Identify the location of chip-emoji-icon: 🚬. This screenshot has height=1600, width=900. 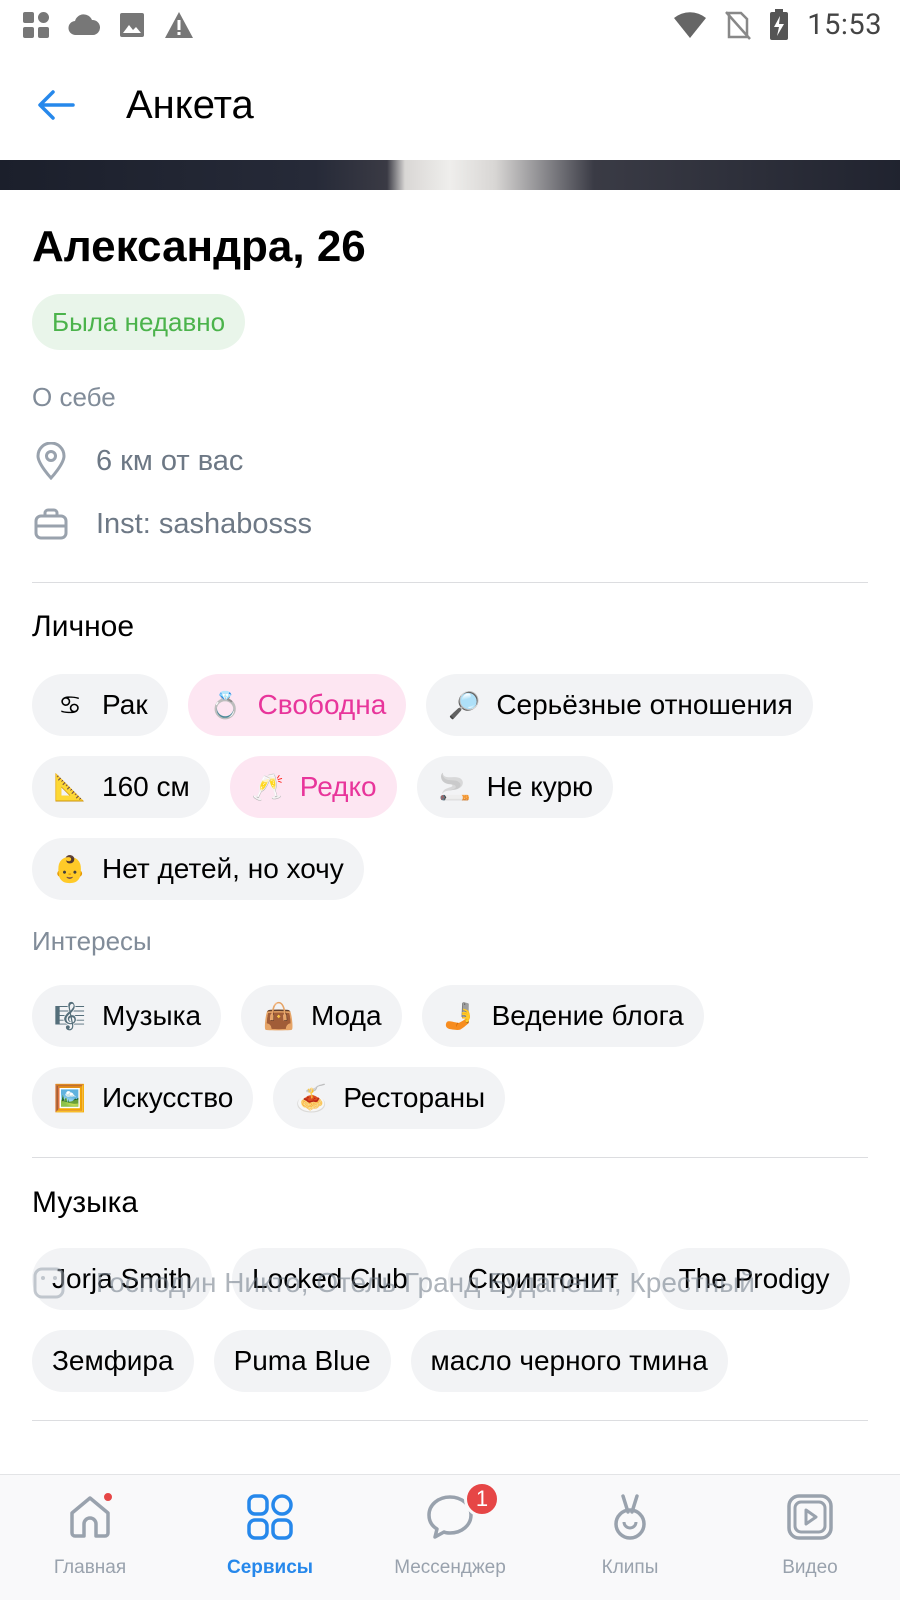
(454, 786).